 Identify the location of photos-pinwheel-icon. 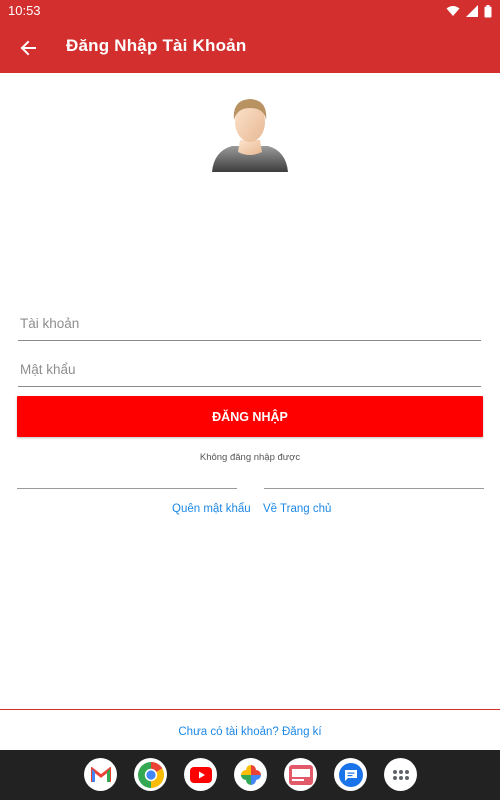
(250, 774).